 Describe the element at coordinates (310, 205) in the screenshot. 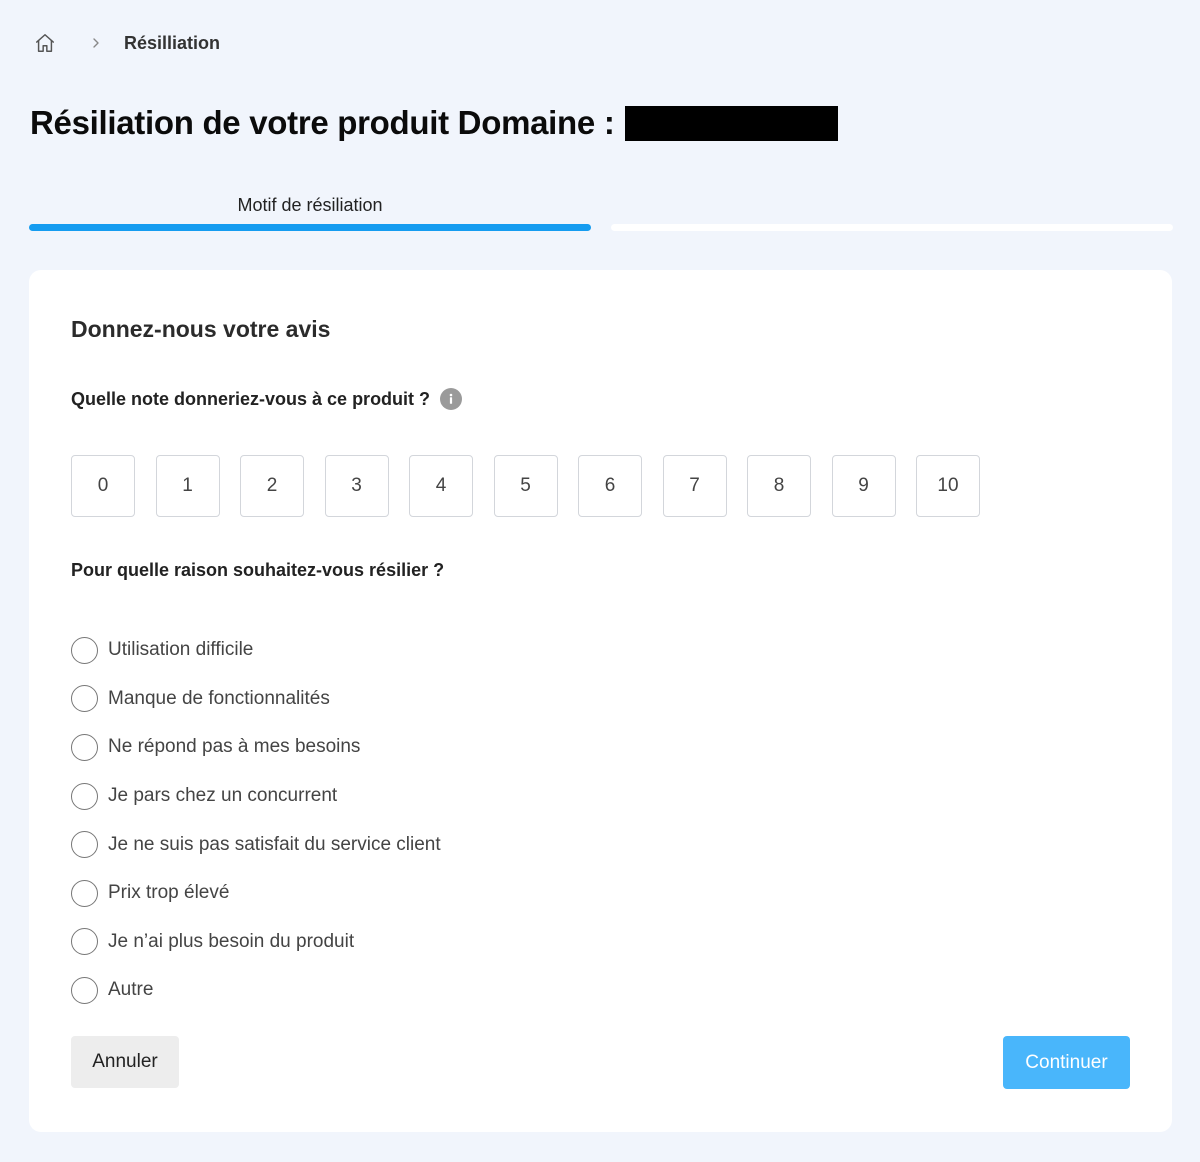

I see `step-label: Motif de résiliation` at that location.